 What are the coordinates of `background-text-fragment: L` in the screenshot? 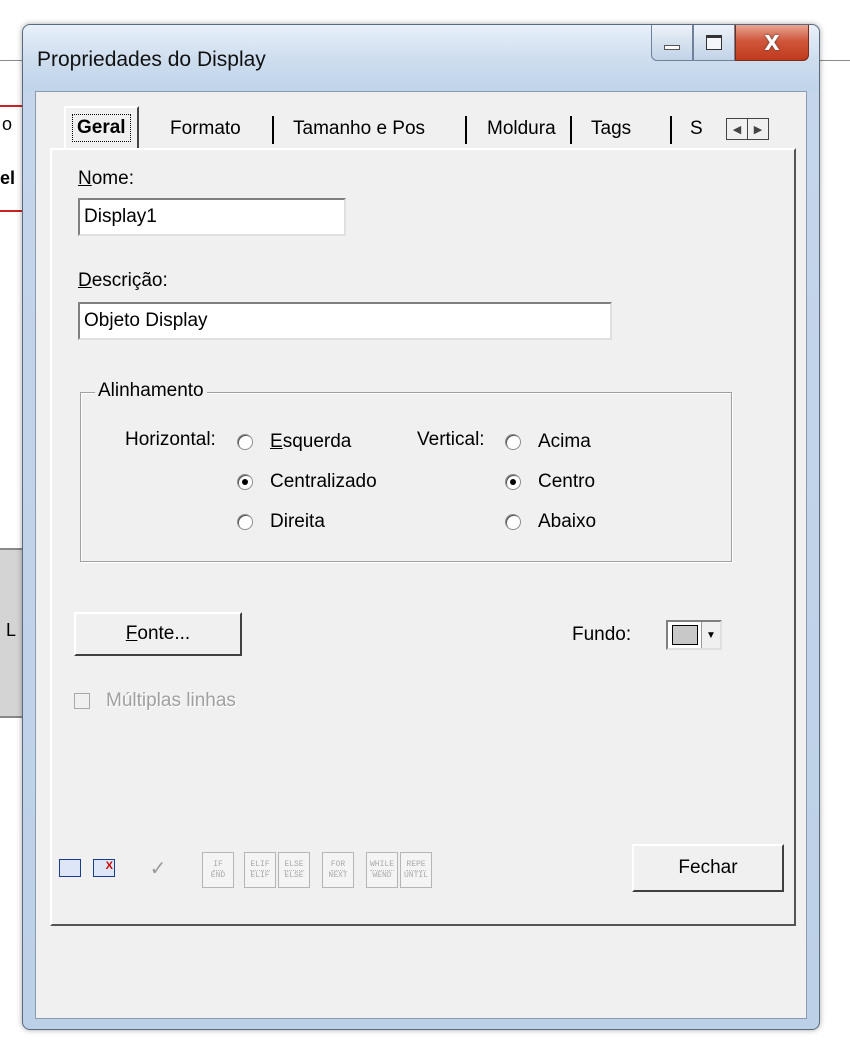 It's located at (11, 630).